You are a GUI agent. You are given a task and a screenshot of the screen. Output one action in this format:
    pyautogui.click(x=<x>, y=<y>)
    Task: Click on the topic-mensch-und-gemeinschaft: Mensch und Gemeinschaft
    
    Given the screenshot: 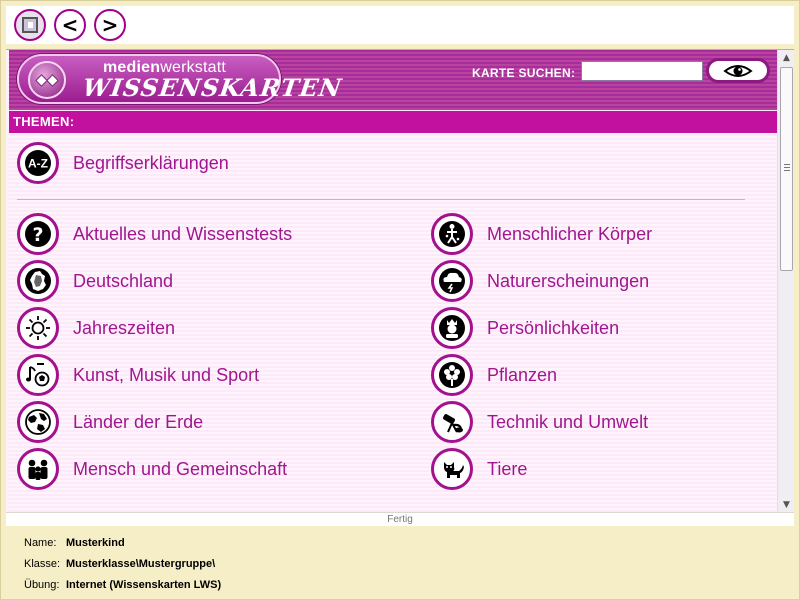 What is the action you would take?
    pyautogui.click(x=152, y=469)
    